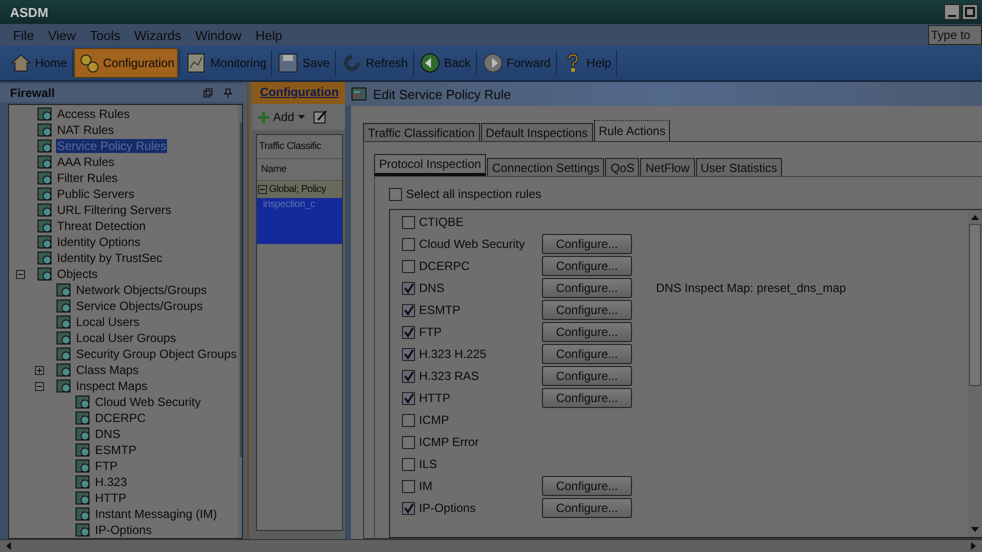 The width and height of the screenshot is (982, 552). What do you see at coordinates (545, 167) in the screenshot?
I see `tab: Connection Settings` at bounding box center [545, 167].